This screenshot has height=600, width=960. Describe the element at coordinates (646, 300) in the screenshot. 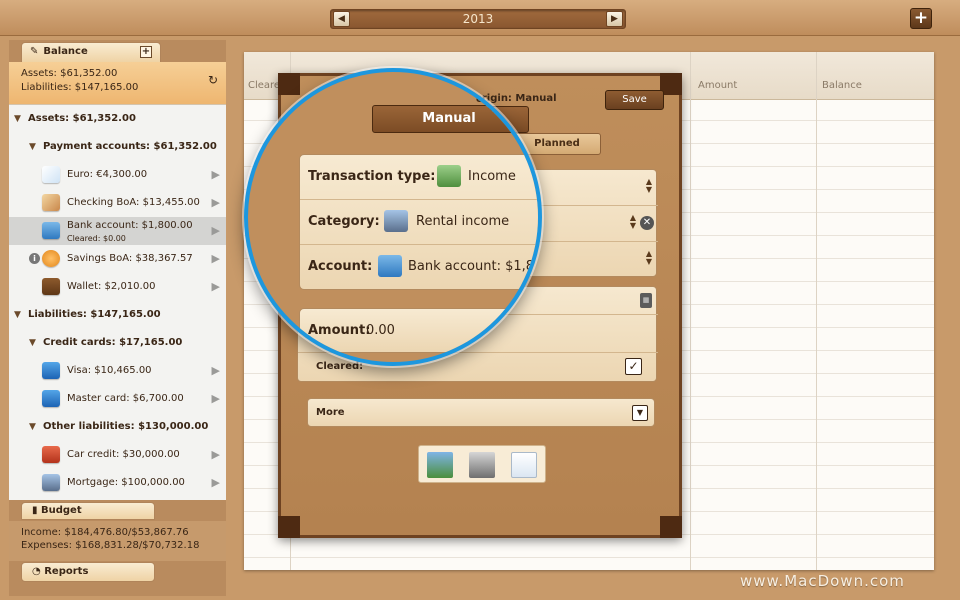

I see `calculator-icon: ▦` at that location.